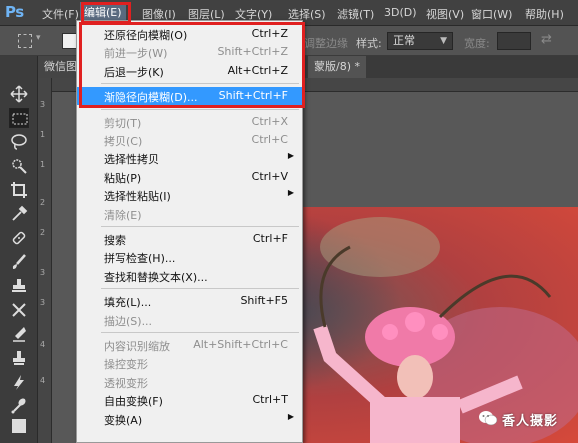 The image size is (578, 443). I want to click on menu-item: 搜索 Ctrl+F, so click(189, 239).